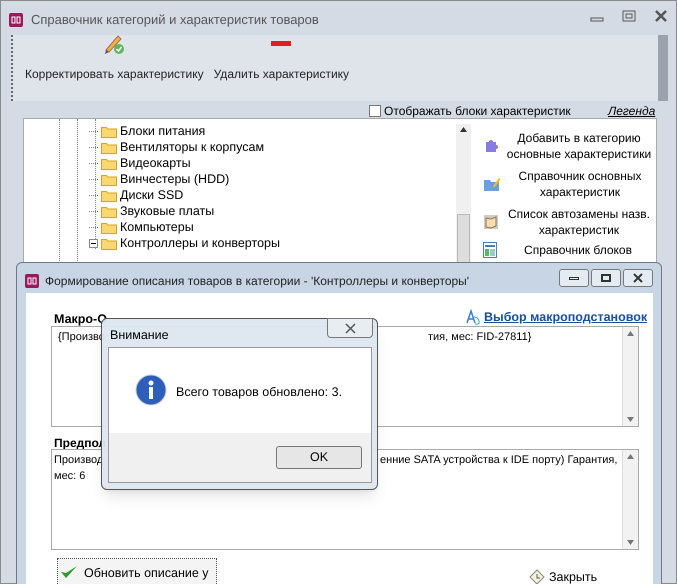 The image size is (677, 584). Describe the element at coordinates (70, 476) in the screenshot. I see `text-line: мес: 6` at that location.